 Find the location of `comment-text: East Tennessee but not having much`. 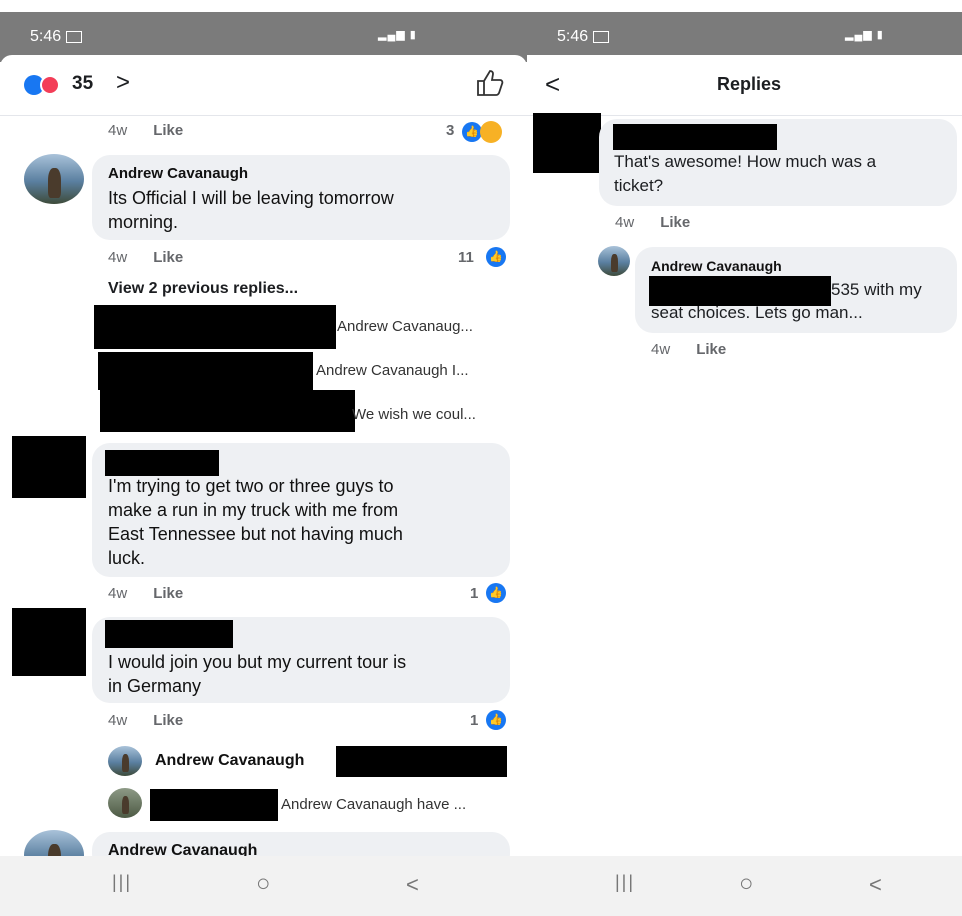

comment-text: East Tennessee but not having much is located at coordinates (255, 534).